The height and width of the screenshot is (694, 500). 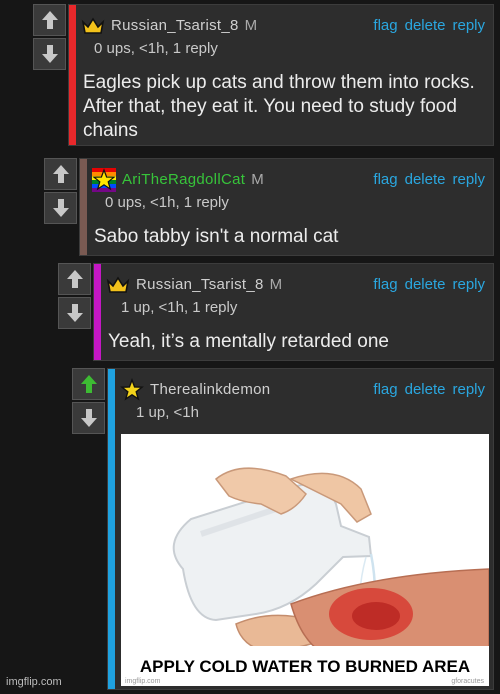 I want to click on comment-meta: 1 up, <1h, so click(x=167, y=412).